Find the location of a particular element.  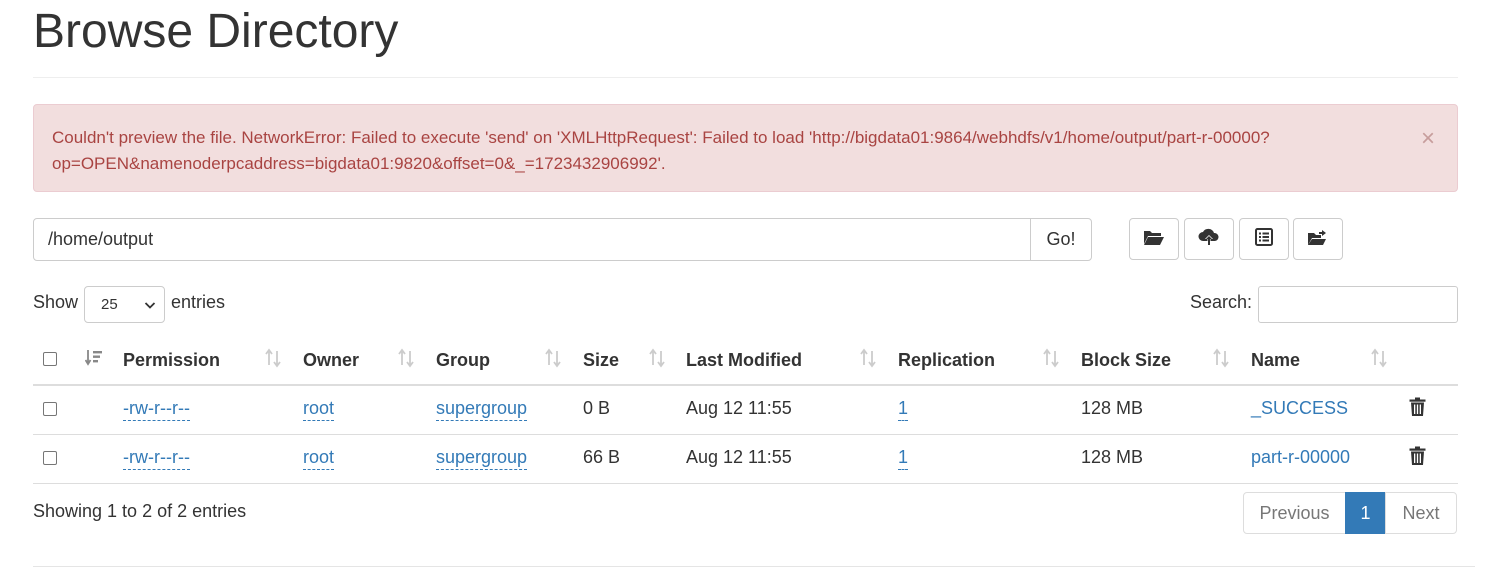

footer-divider is located at coordinates (754, 566).